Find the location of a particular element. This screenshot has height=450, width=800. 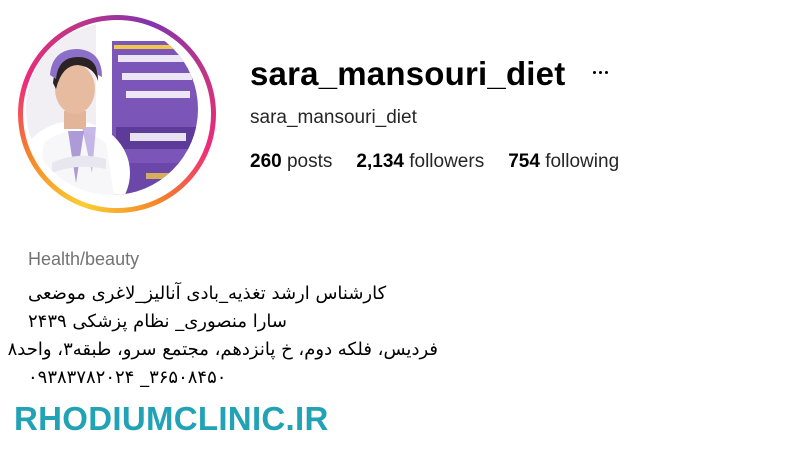

followers-label: followers is located at coordinates (447, 161).